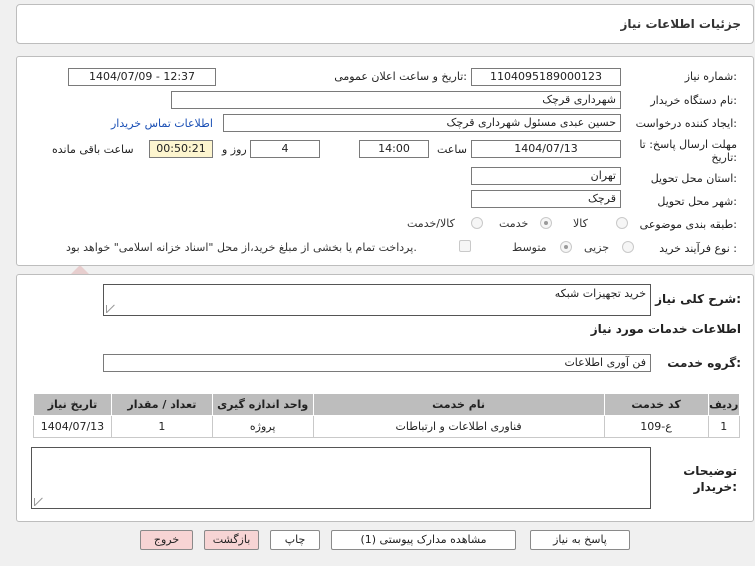 The height and width of the screenshot is (566, 755). Describe the element at coordinates (656, 426) in the screenshot. I see `cell-service-code: ع-109` at that location.